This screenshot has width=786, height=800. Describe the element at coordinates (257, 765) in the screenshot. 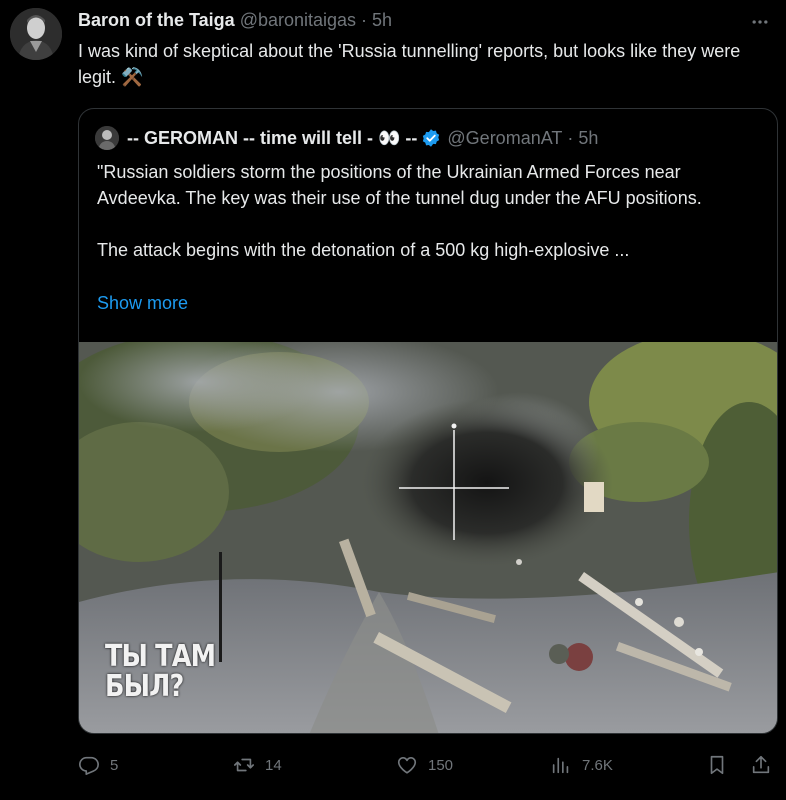

I see `repost-button: 14` at that location.